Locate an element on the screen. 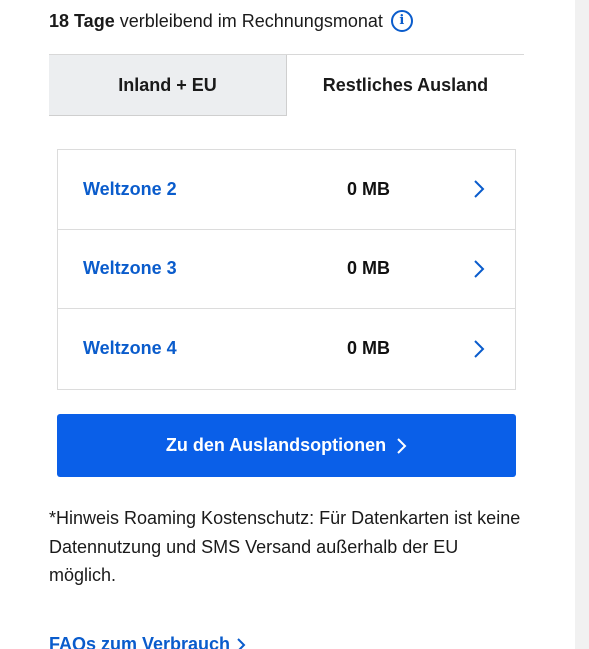 The width and height of the screenshot is (589, 649). zone-row-weltzone-2: Weltzone 2 0 MB is located at coordinates (286, 190).